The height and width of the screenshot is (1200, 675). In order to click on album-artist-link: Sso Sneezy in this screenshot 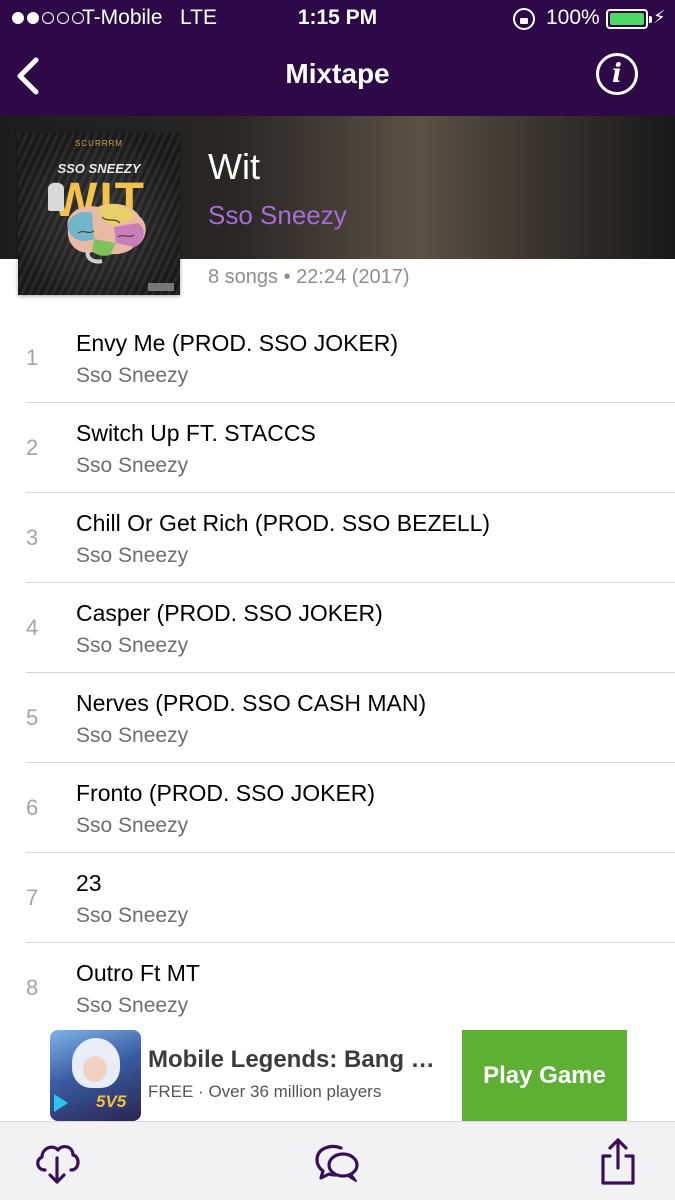, I will do `click(277, 215)`.